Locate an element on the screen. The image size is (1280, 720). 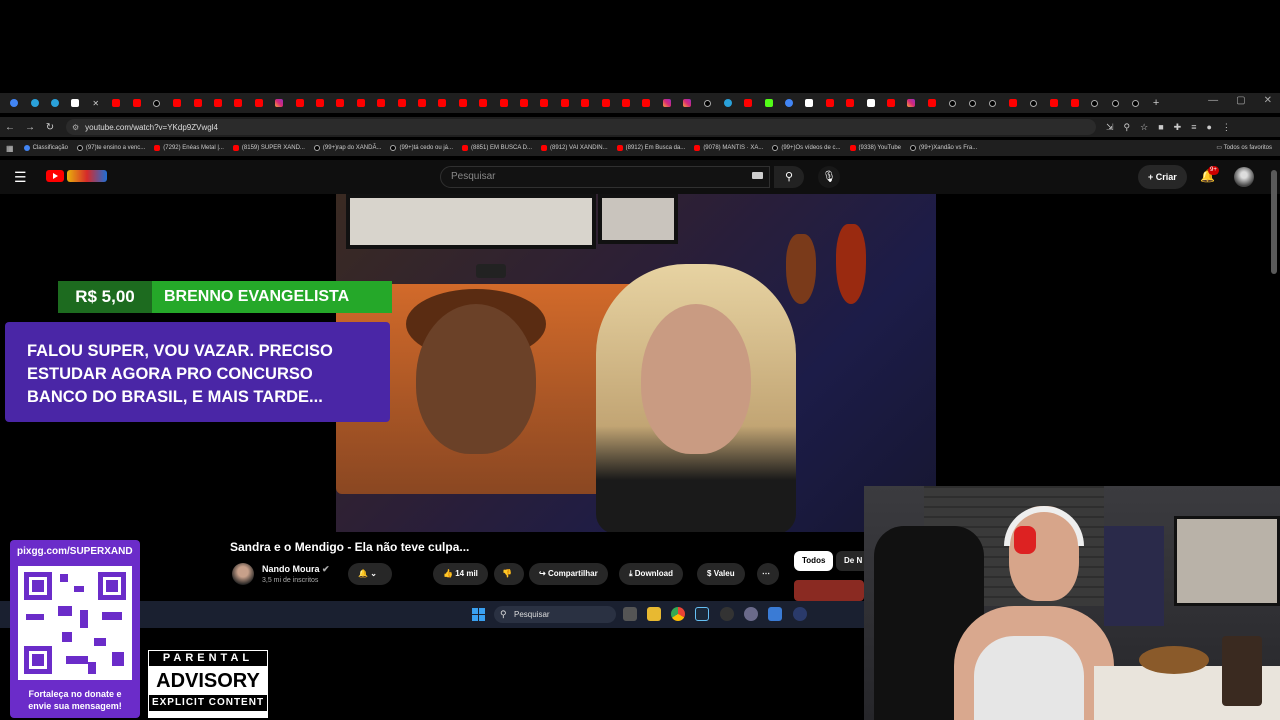
task-view-icon is located at coordinates (630, 614).